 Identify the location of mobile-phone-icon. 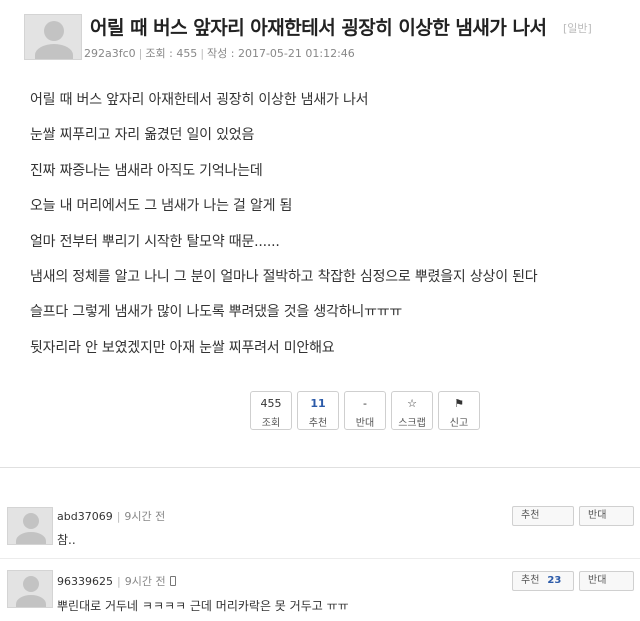
(172, 581).